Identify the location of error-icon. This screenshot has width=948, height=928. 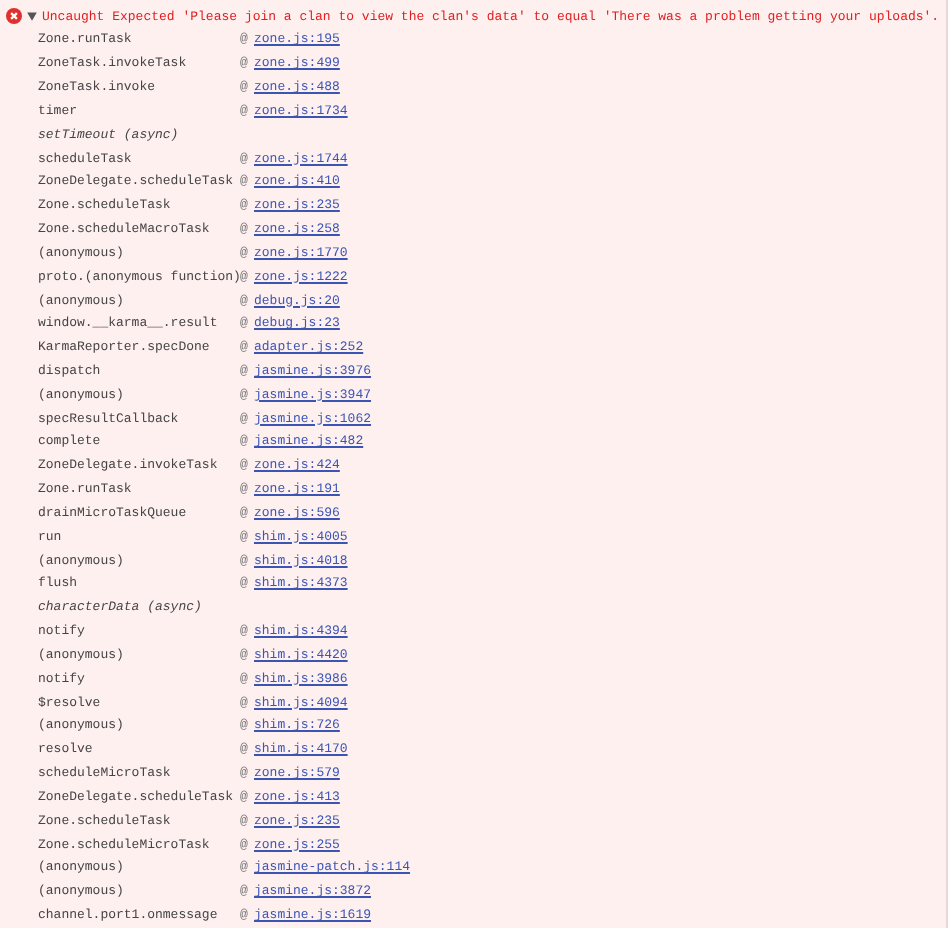
(14, 16).